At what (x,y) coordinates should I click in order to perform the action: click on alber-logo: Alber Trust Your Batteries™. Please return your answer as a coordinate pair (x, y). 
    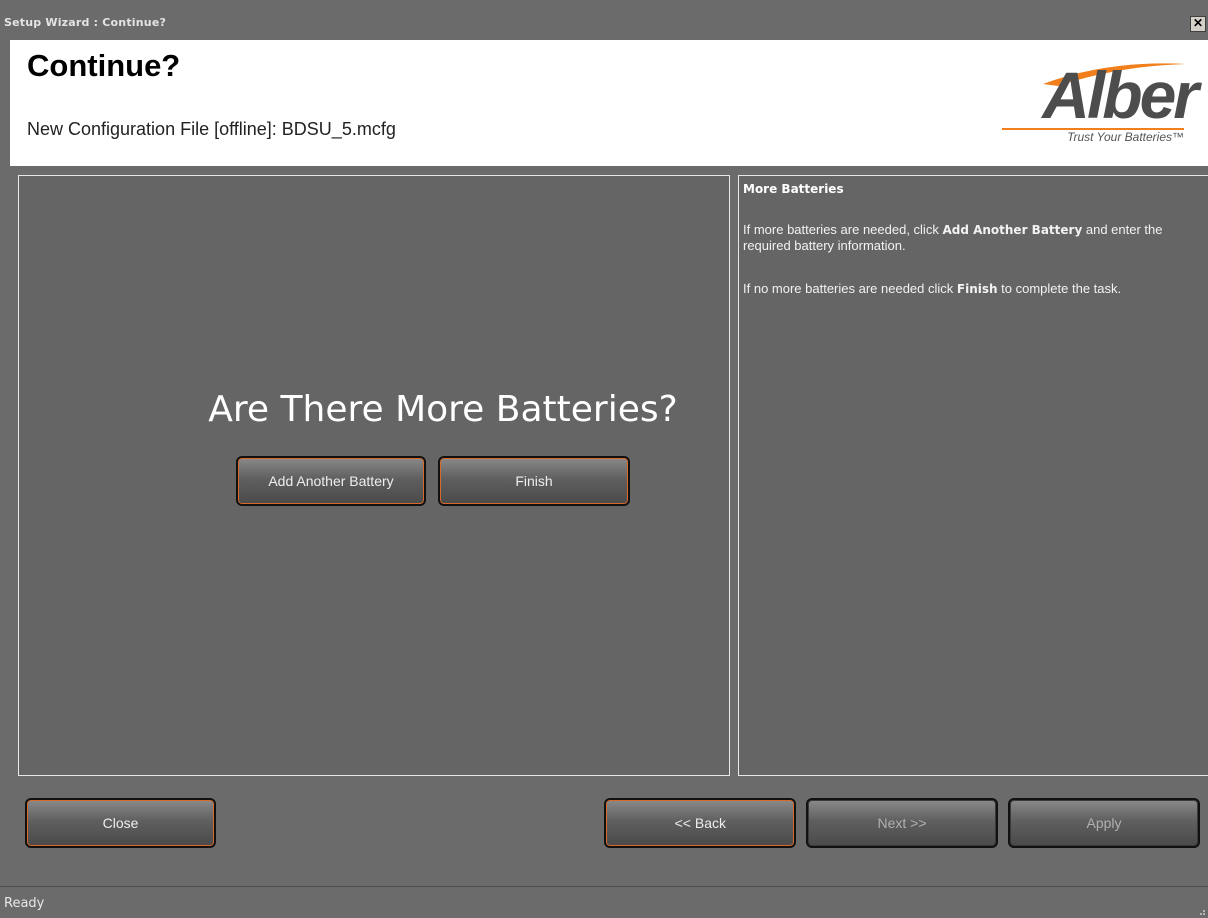
    Looking at the image, I should click on (1092, 99).